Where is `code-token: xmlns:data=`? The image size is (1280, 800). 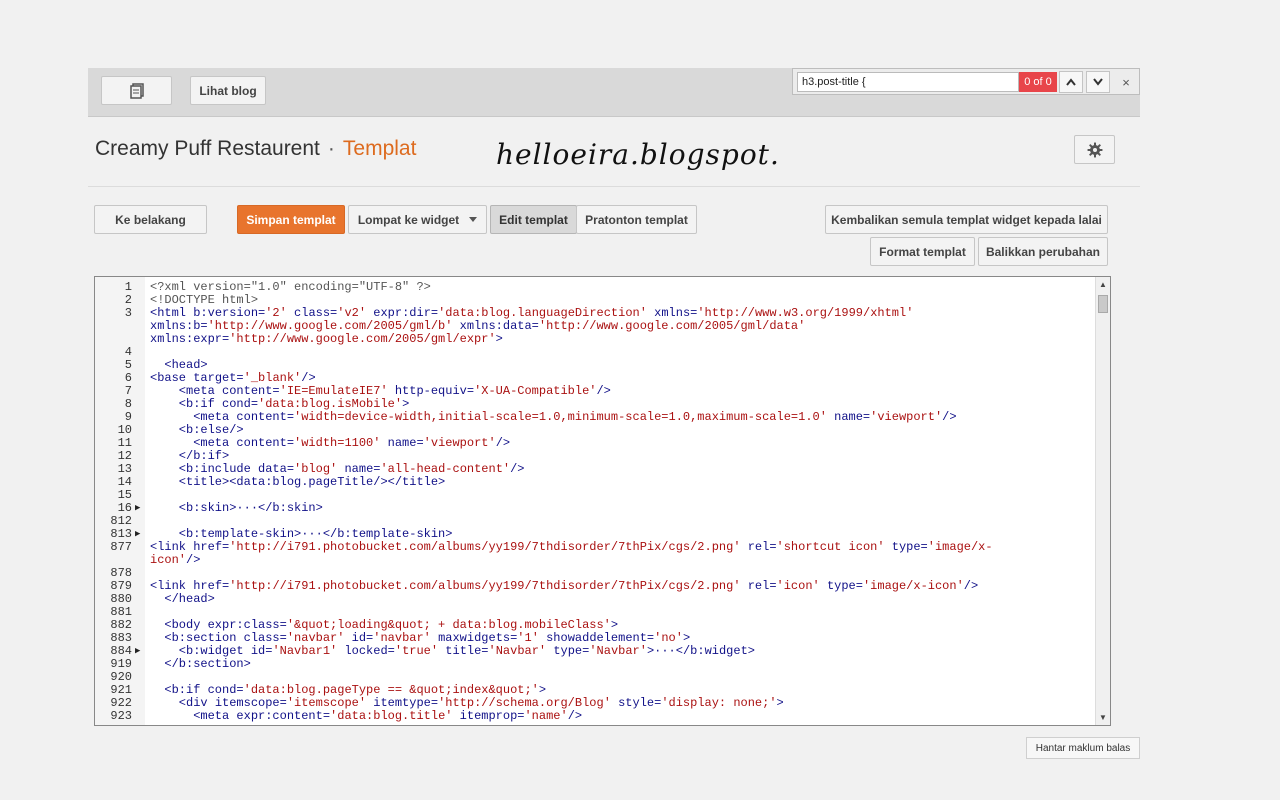 code-token: xmlns:data= is located at coordinates (499, 326).